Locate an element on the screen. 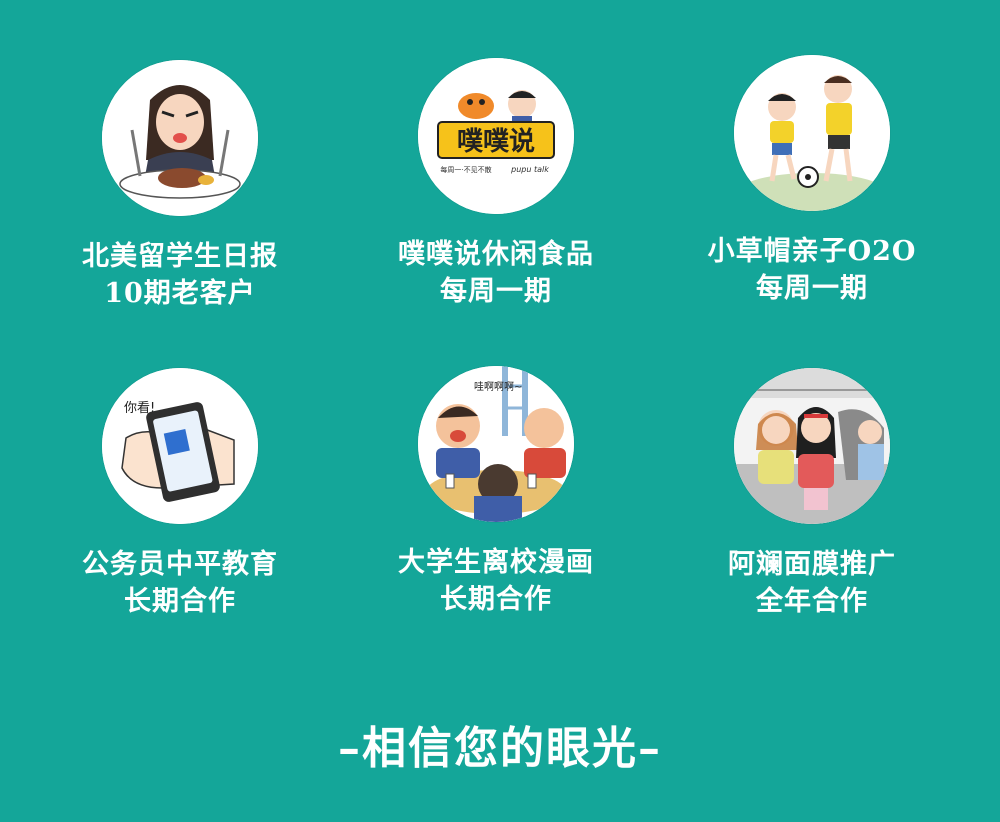 This screenshot has height=822, width=1000. partner-caption: 阿斓面膜推广 全年合作 is located at coordinates (812, 583).